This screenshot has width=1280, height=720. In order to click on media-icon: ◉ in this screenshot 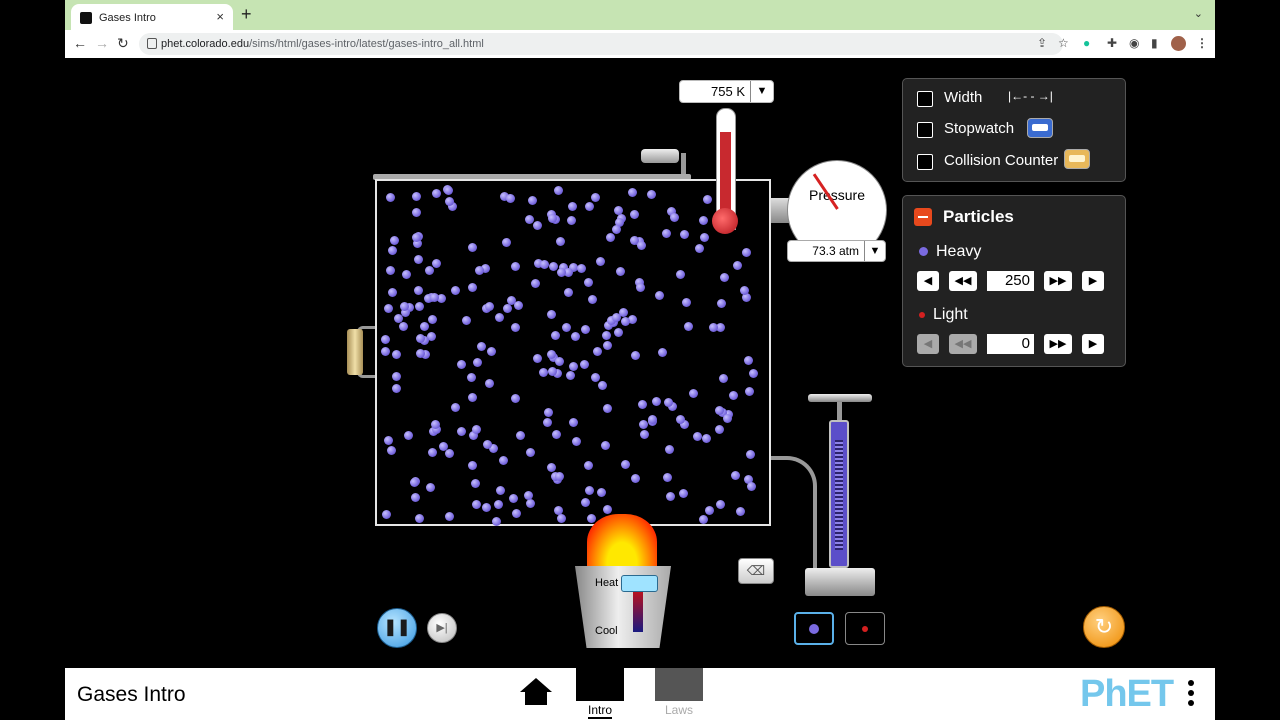, I will do `click(1134, 43)`.